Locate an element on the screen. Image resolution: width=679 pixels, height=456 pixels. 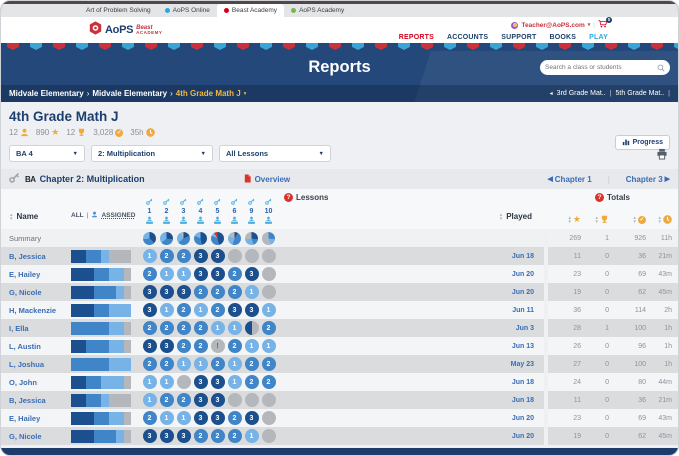
lesson-column-header: 1 is located at coordinates (149, 212).